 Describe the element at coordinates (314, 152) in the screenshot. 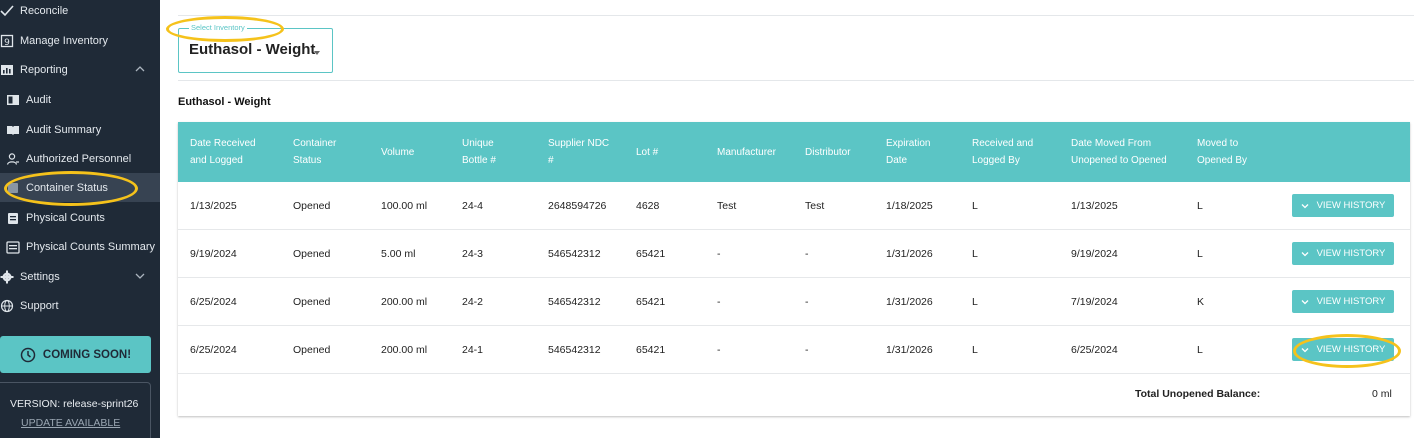

I see `column-header-container-status: Container Status` at that location.